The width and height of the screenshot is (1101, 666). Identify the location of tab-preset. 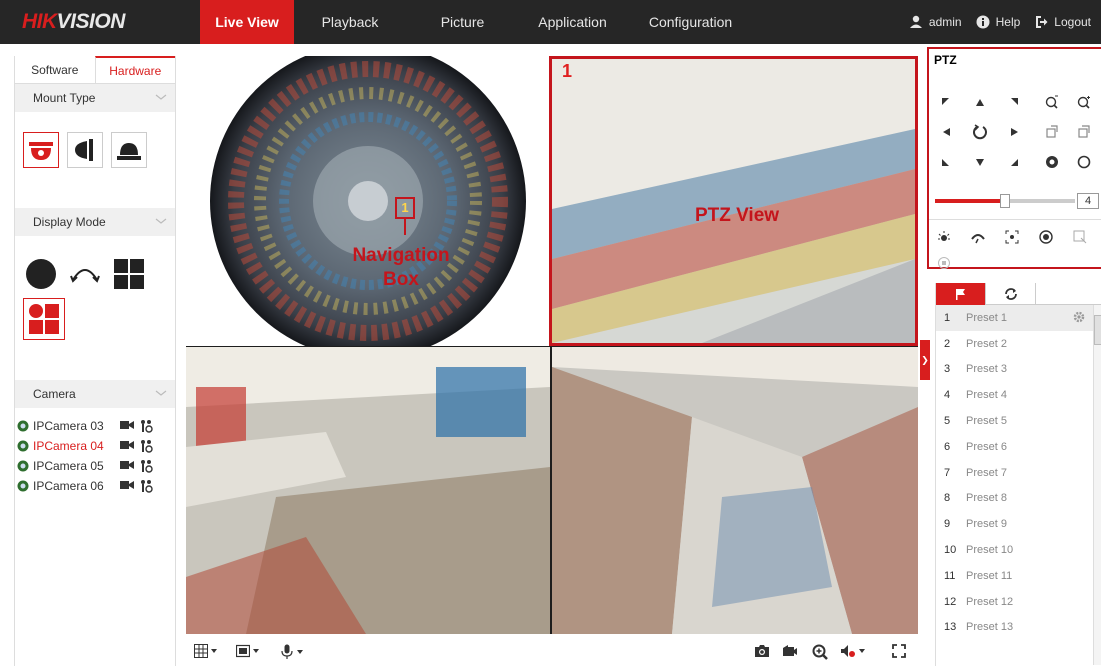
(961, 294).